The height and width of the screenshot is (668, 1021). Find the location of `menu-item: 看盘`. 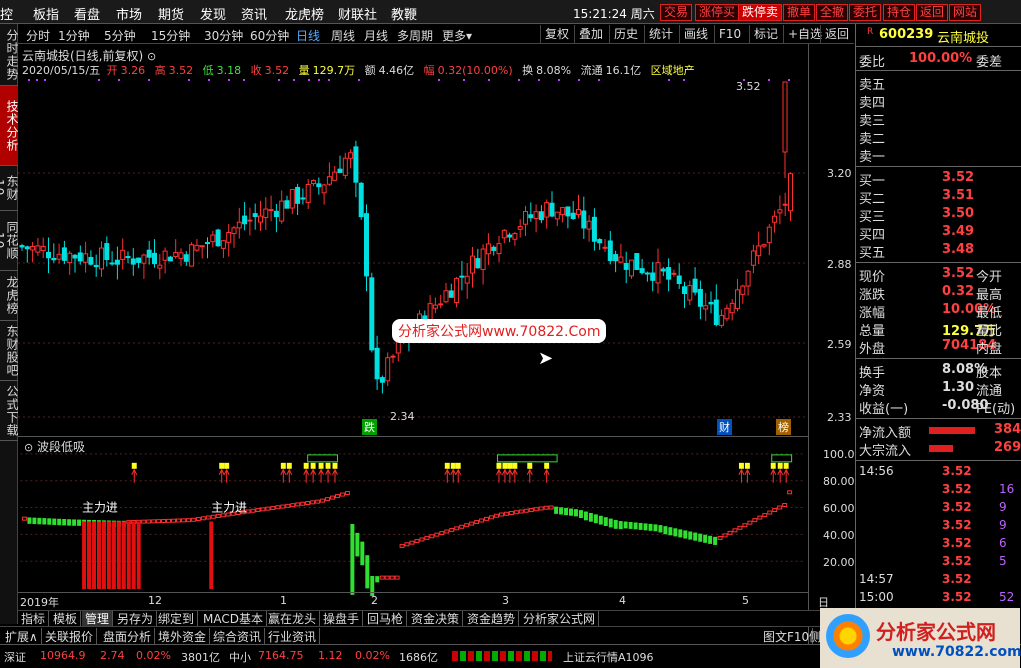

menu-item: 看盘 is located at coordinates (87, 13).